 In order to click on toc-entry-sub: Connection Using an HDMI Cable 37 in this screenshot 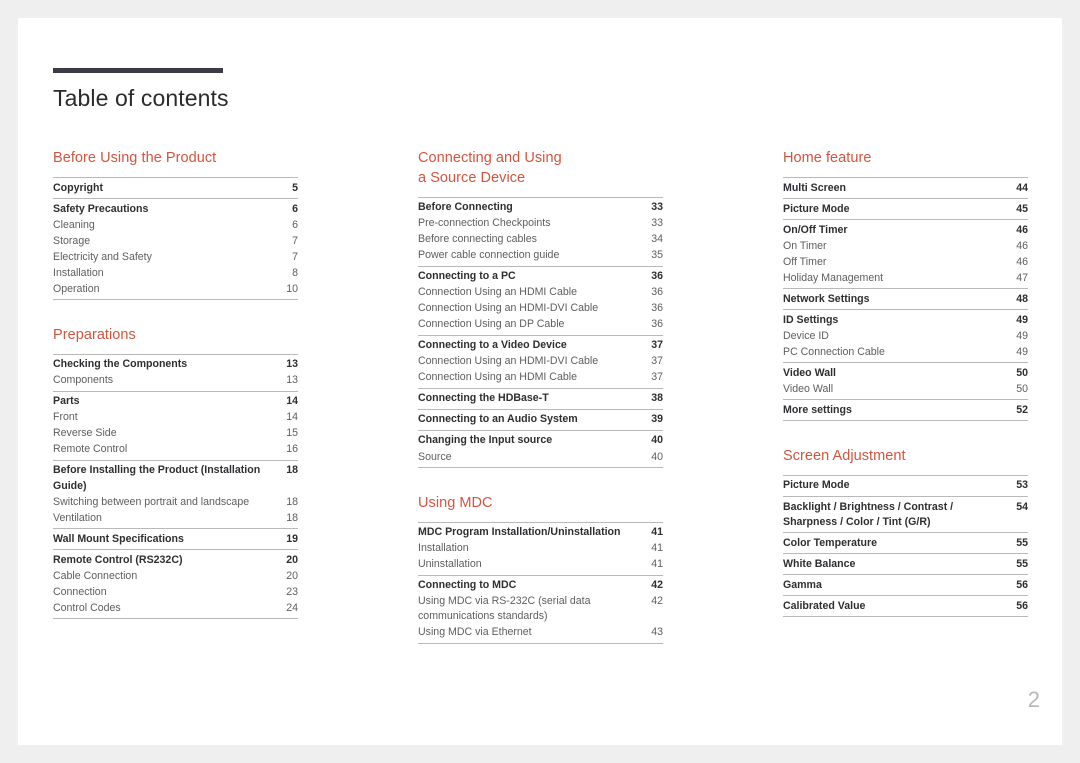, I will do `click(540, 378)`.